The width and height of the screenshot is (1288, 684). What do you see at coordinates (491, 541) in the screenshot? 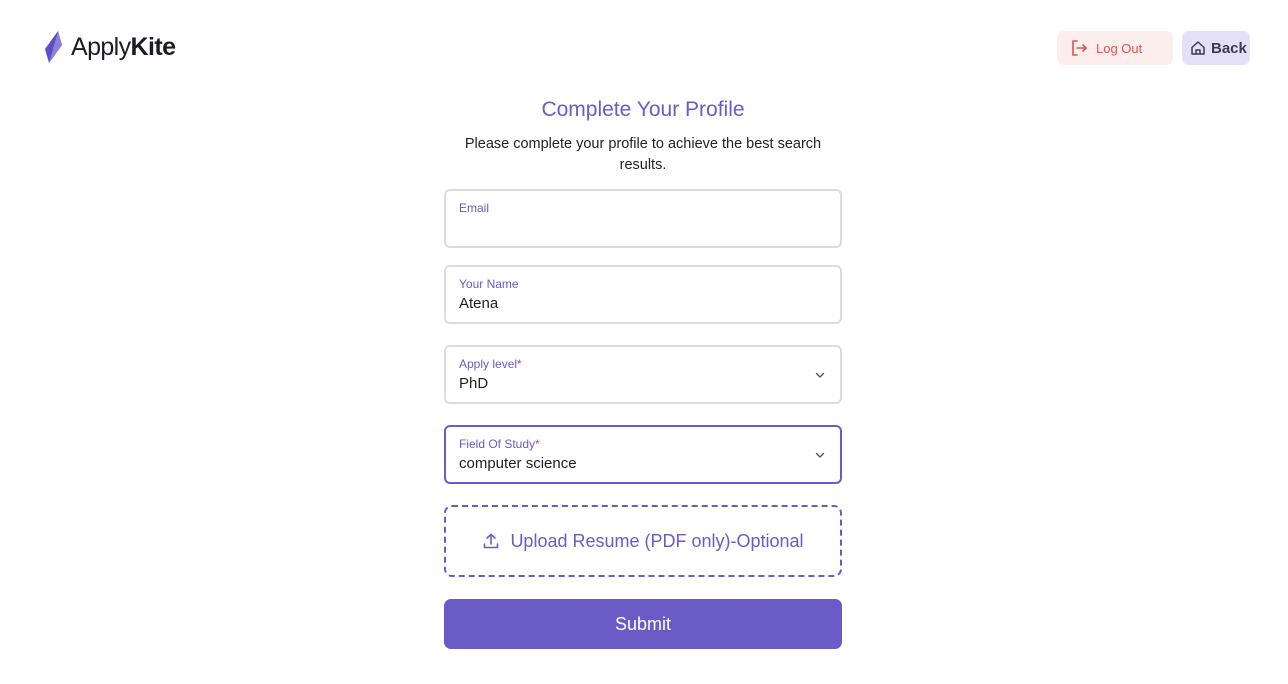
I see `upload-icon` at bounding box center [491, 541].